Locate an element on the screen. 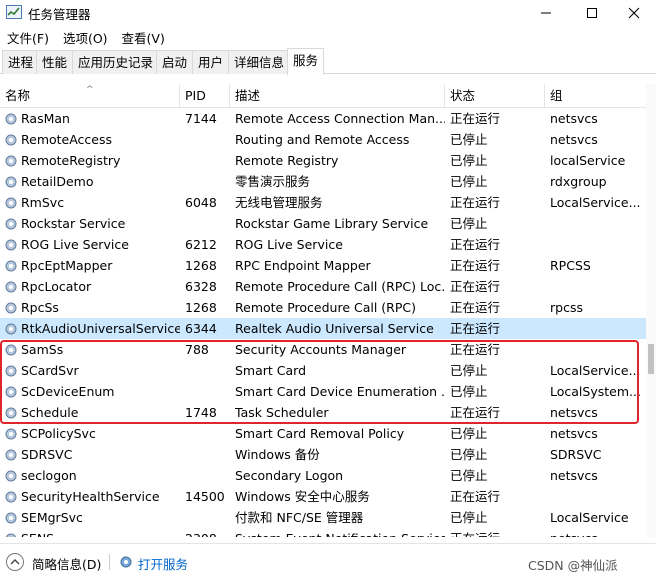  footer-separator is located at coordinates (109, 562).